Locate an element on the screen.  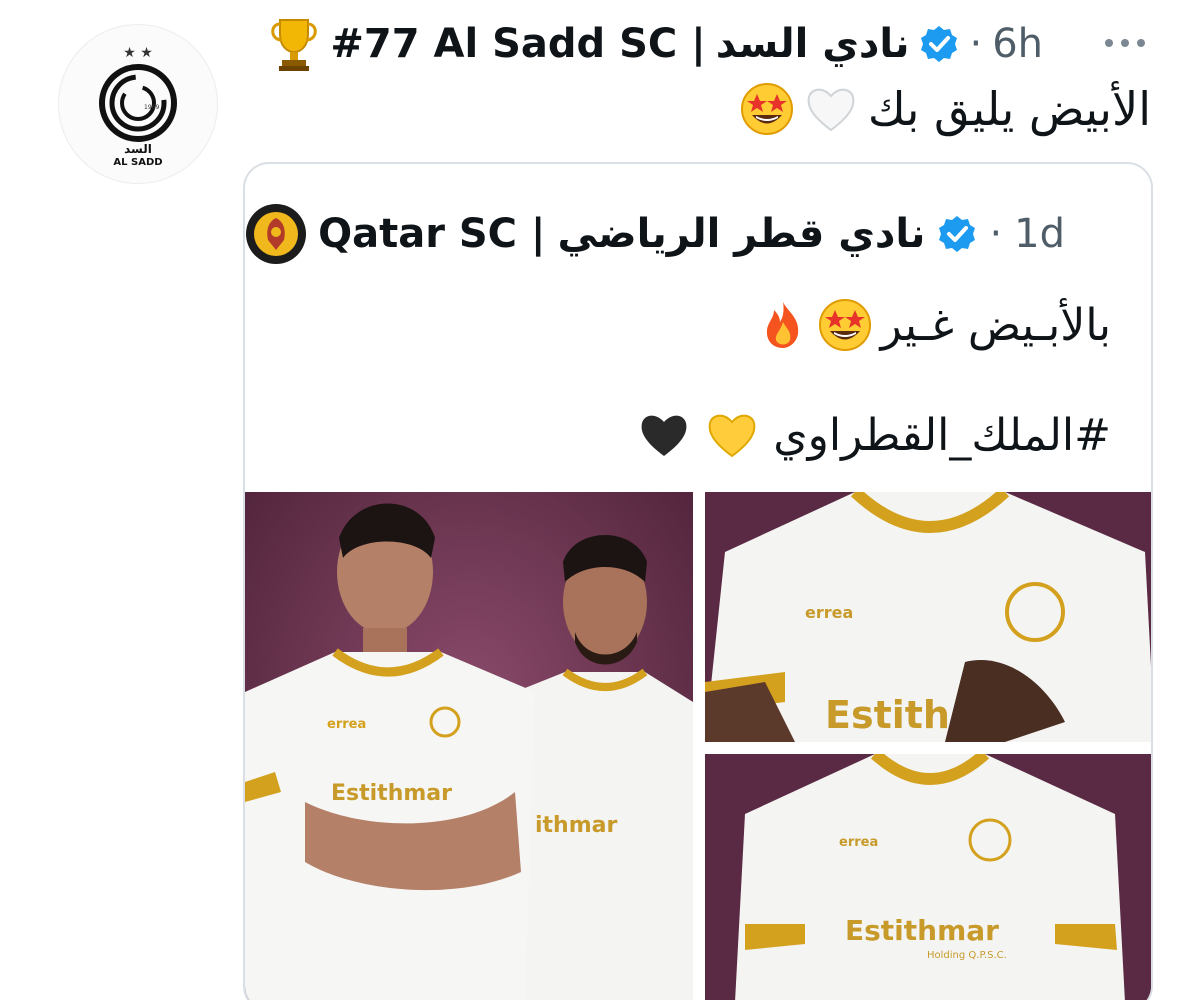
svg-text: ithmar is located at coordinates (576, 825).